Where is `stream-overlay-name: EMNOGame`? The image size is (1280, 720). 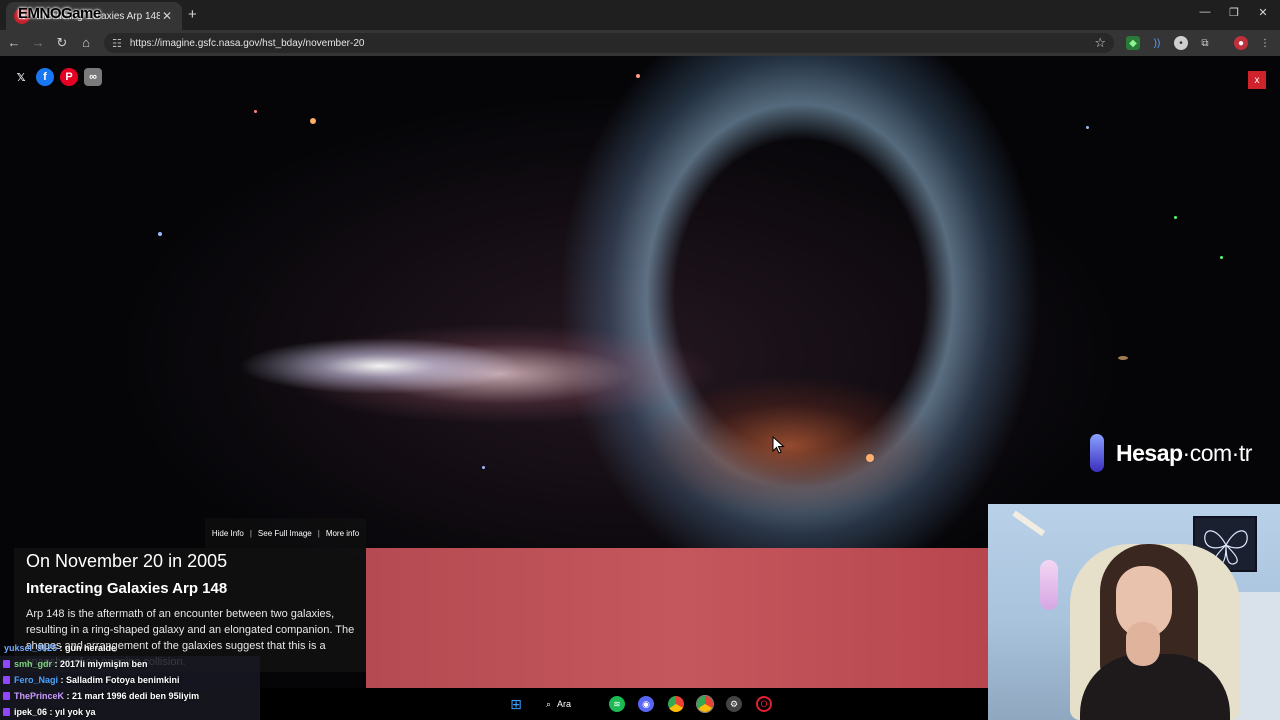 stream-overlay-name: EMNOGame is located at coordinates (59, 13).